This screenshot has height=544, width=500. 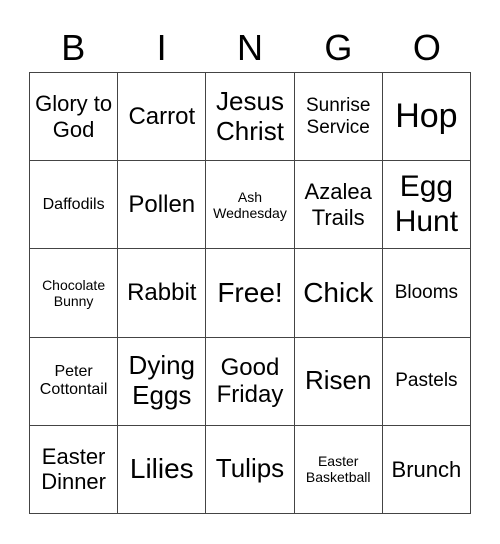 What do you see at coordinates (426, 293) in the screenshot?
I see `bingo-cell: Blooms` at bounding box center [426, 293].